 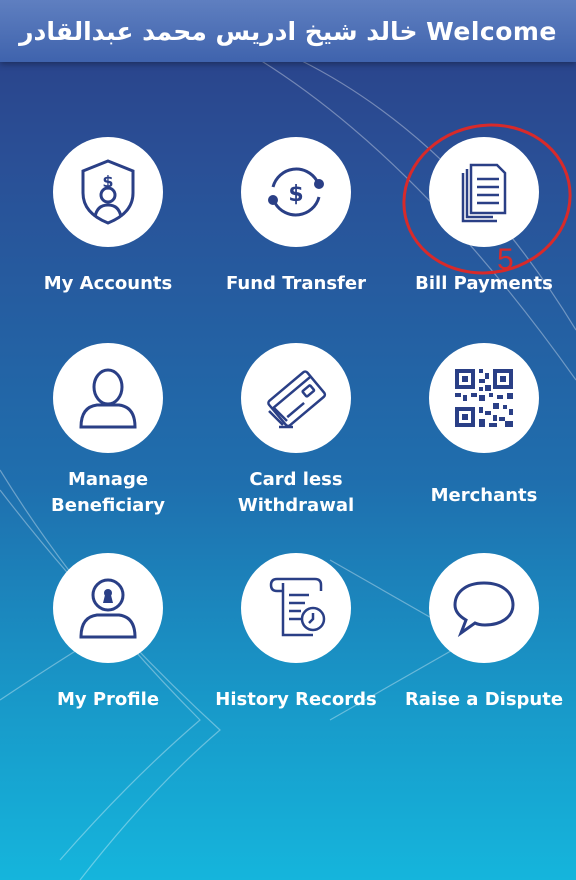 I want to click on menu-label: My Profile, so click(x=108, y=699).